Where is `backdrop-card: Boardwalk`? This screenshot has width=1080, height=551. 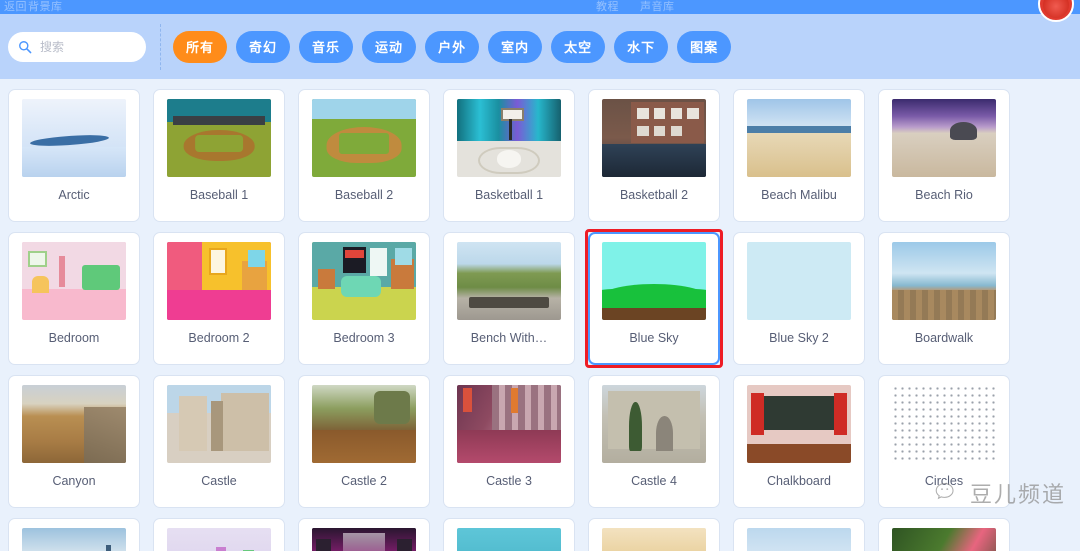 backdrop-card: Boardwalk is located at coordinates (944, 298).